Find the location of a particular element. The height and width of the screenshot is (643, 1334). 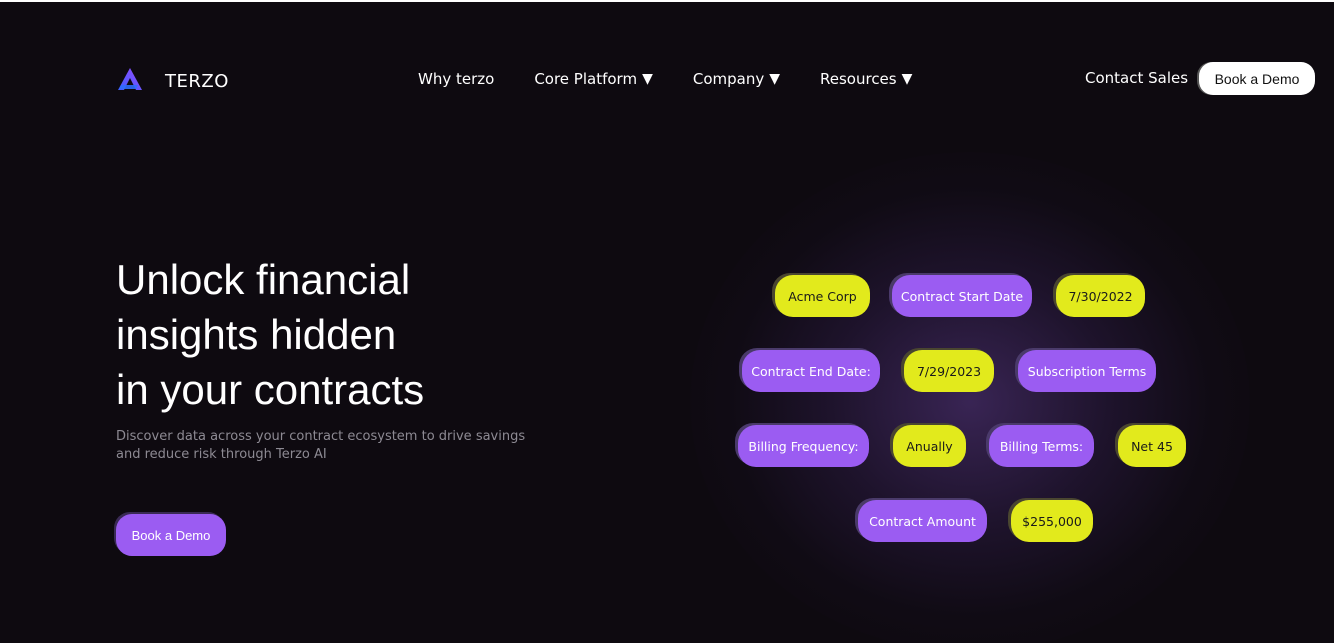

terzo-logo-icon is located at coordinates (130, 81).